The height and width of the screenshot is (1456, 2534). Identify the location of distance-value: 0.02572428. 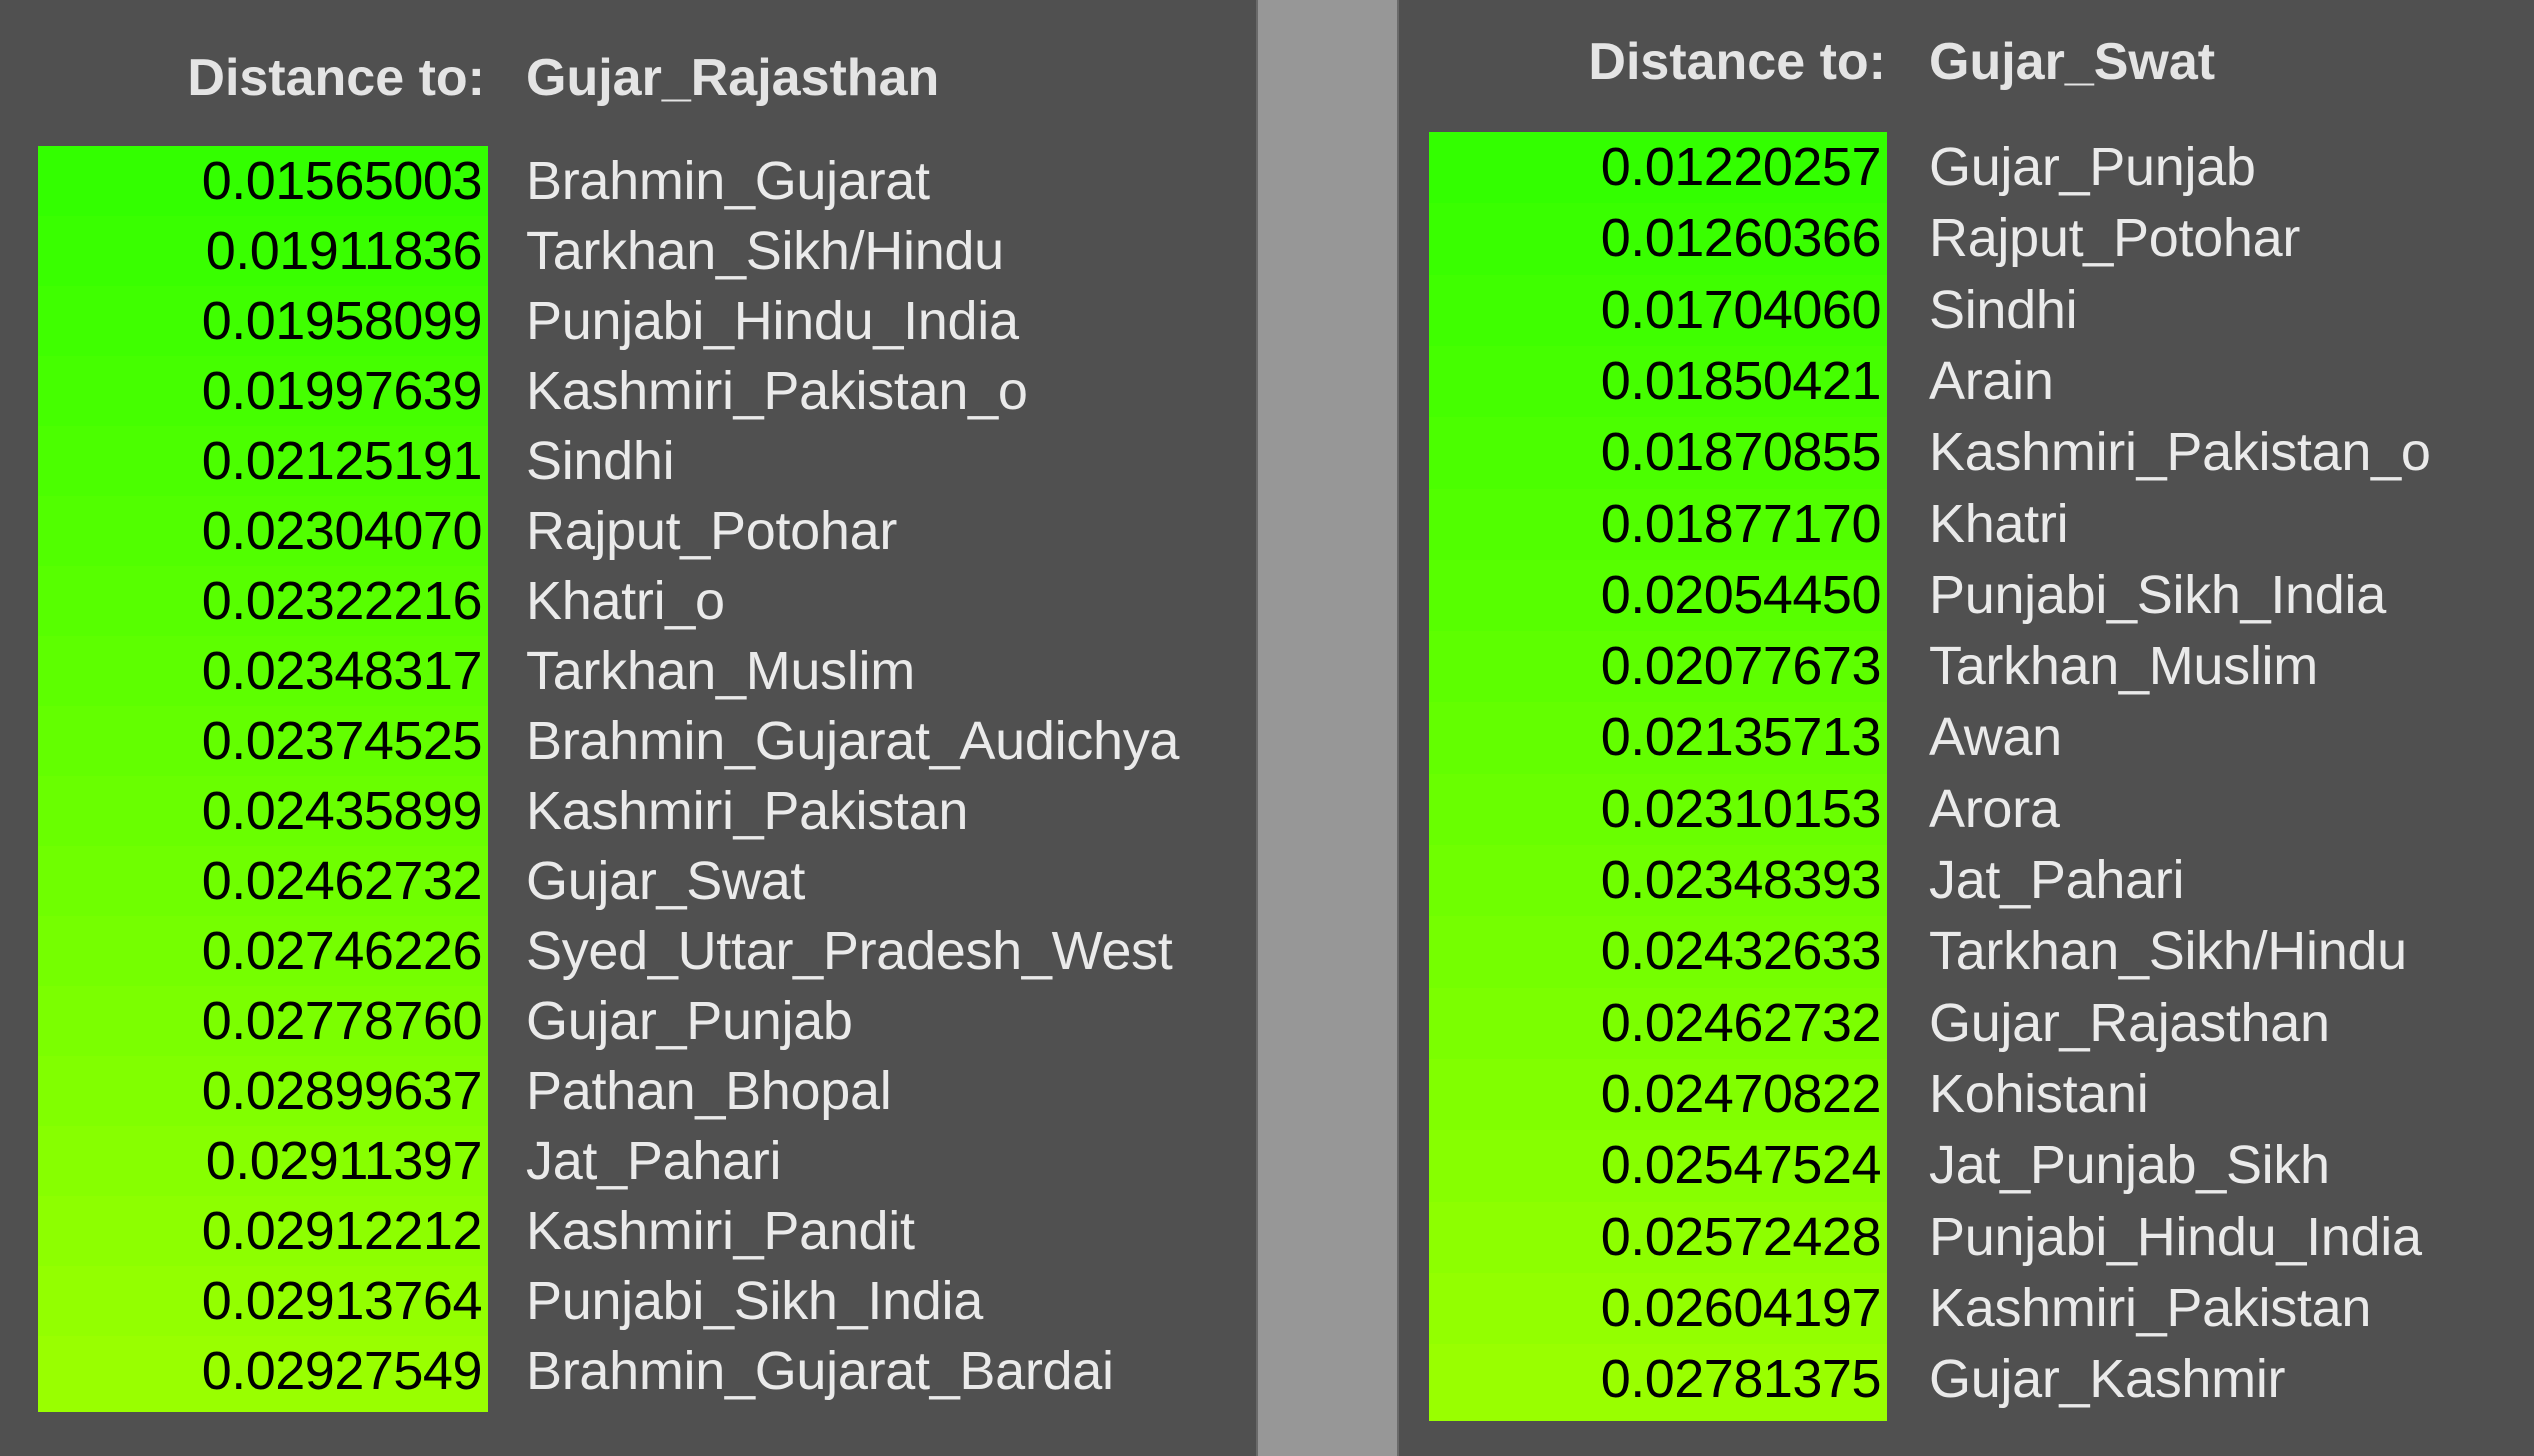
(1658, 1237).